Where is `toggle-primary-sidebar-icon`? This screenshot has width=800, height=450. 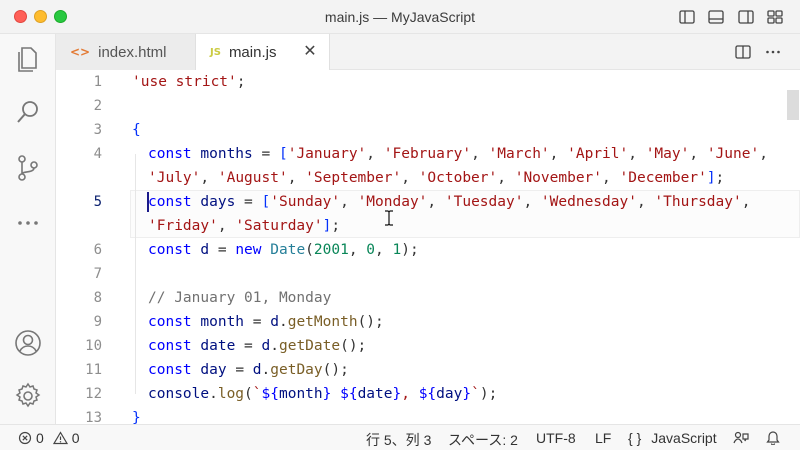 toggle-primary-sidebar-icon is located at coordinates (687, 17).